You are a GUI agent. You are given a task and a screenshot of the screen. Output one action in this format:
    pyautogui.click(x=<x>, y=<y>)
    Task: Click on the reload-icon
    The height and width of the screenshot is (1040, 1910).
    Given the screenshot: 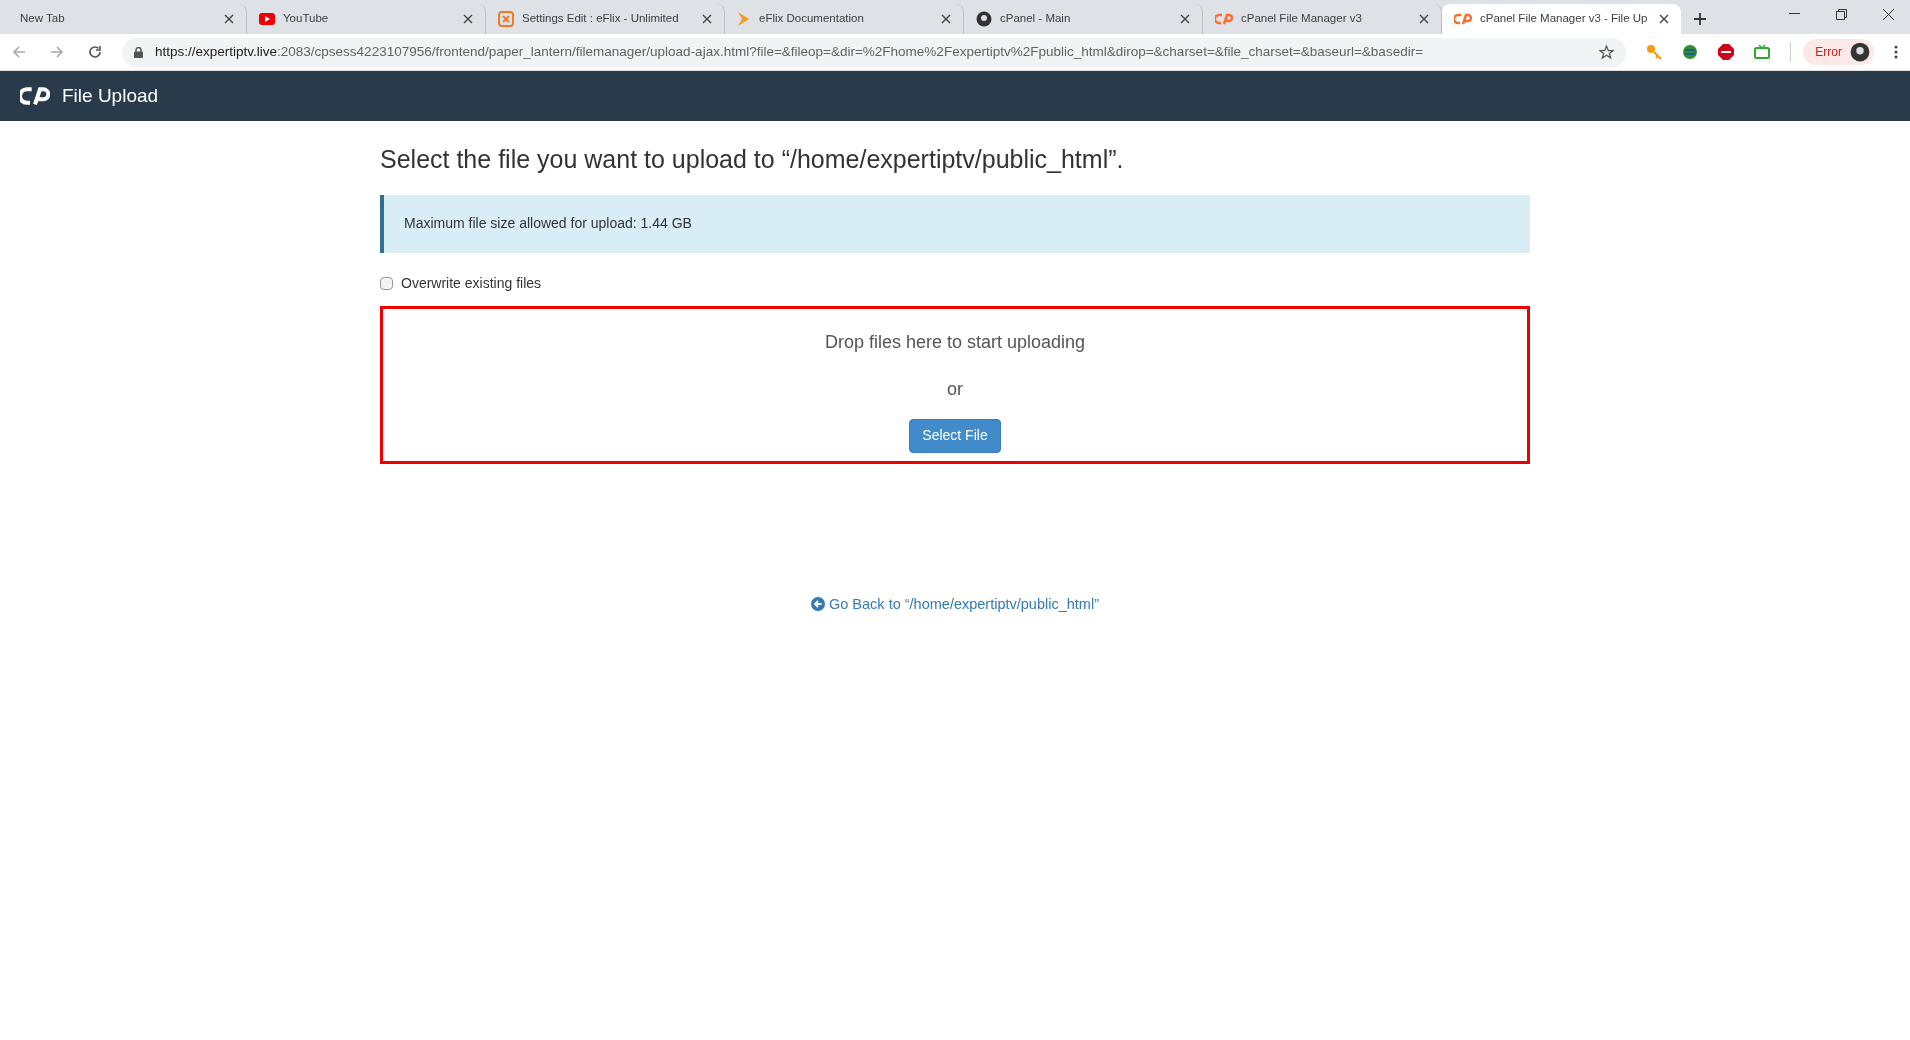 What is the action you would take?
    pyautogui.click(x=95, y=52)
    